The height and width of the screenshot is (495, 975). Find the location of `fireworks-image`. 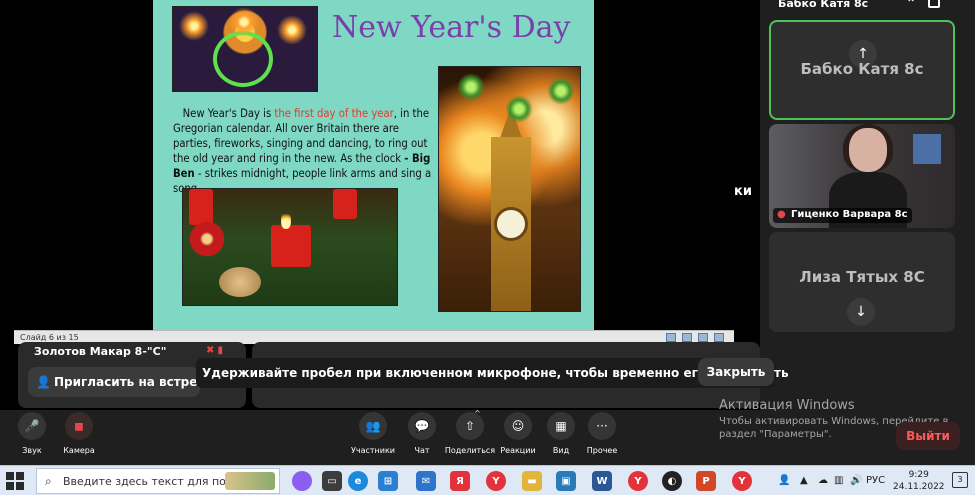

fireworks-image is located at coordinates (245, 49).